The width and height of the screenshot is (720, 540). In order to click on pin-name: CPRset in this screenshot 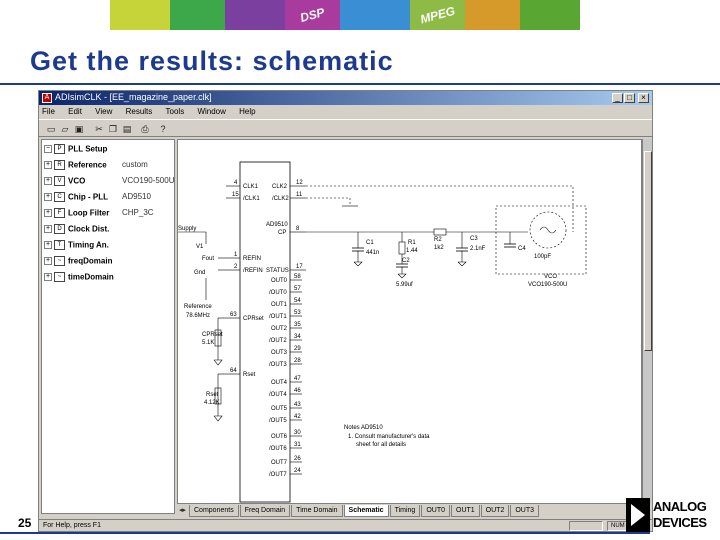, I will do `click(253, 319)`.